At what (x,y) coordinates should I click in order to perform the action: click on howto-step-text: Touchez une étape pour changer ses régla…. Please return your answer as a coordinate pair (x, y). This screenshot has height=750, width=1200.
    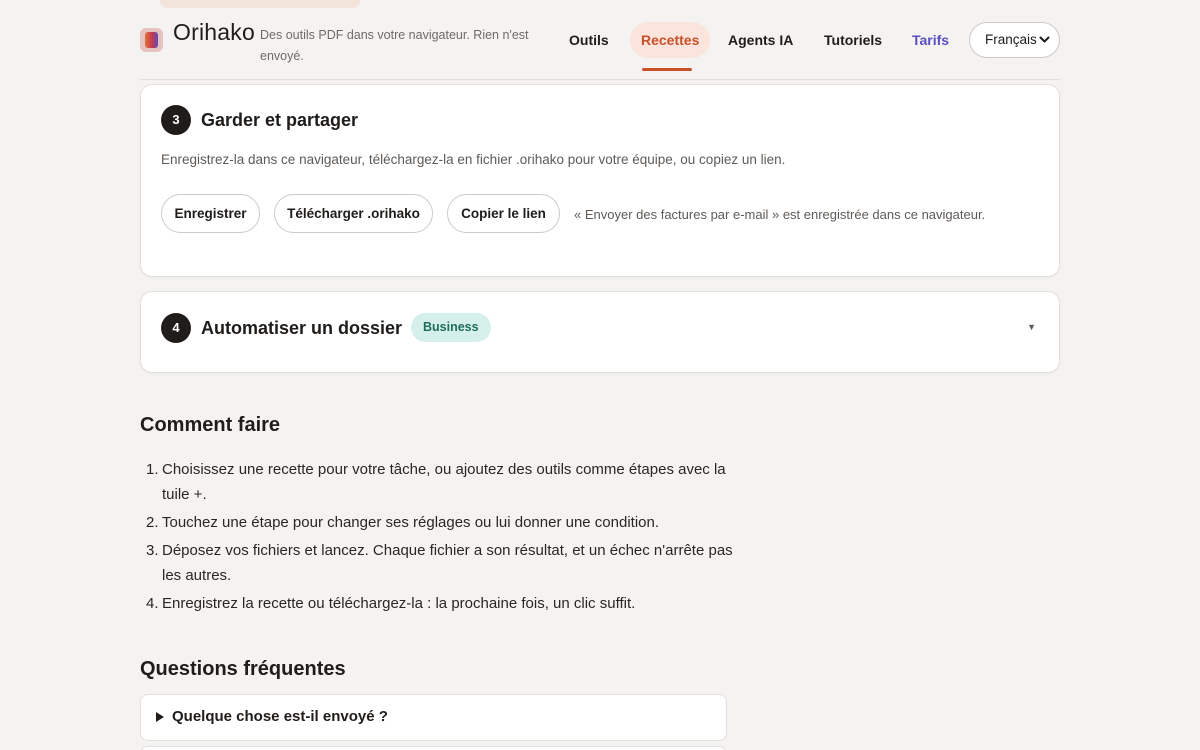
    Looking at the image, I should click on (411, 522).